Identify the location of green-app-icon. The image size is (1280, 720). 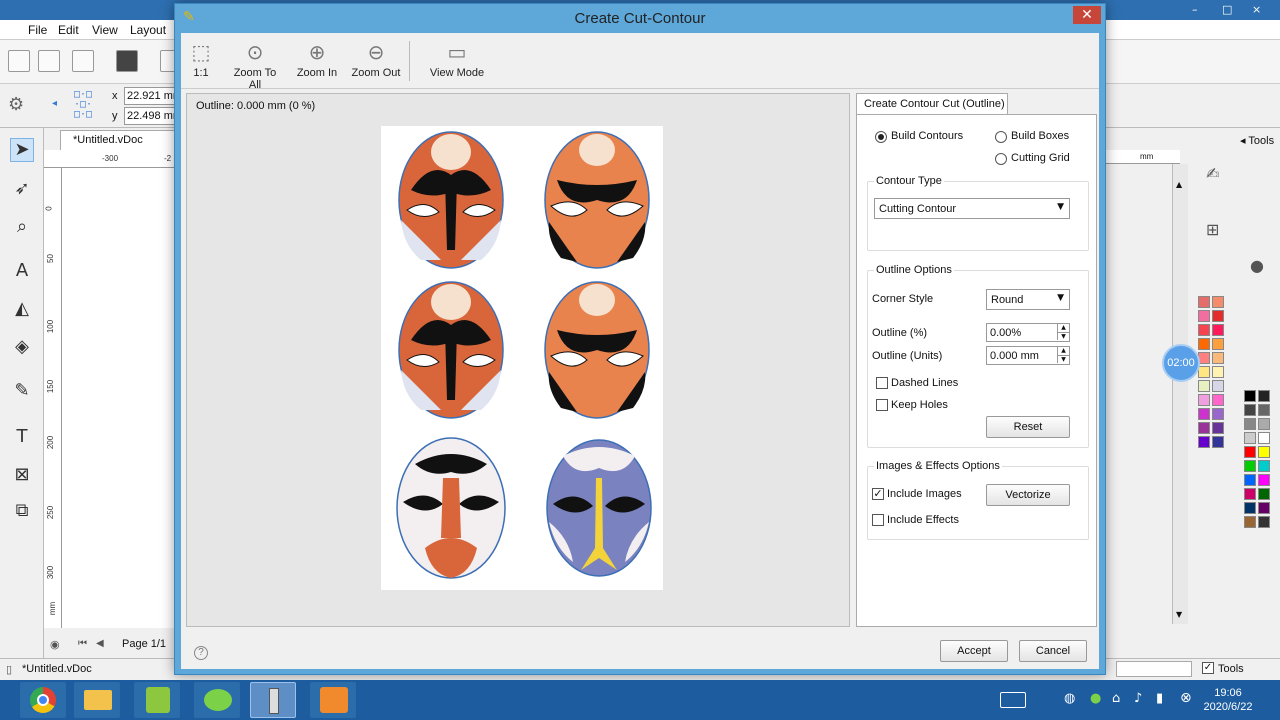
(157, 700).